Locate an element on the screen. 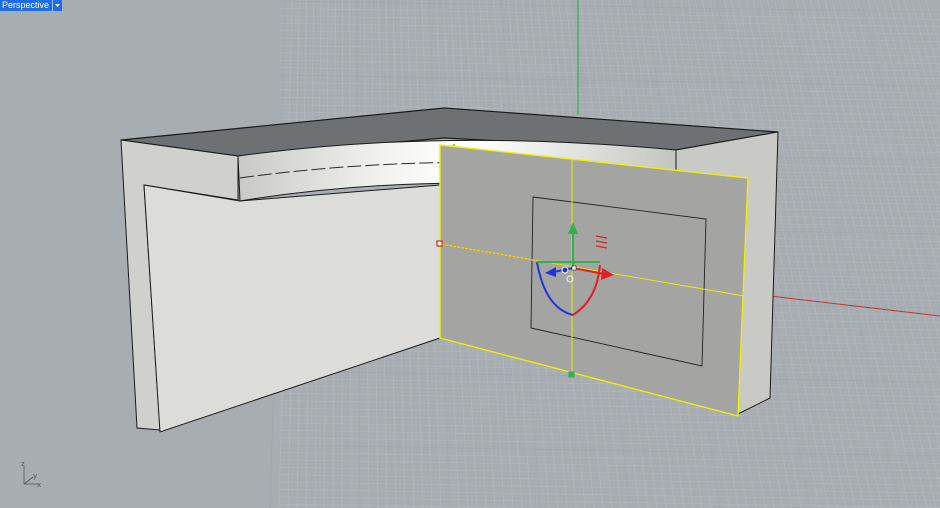  axis-z-label: z is located at coordinates (23, 464).